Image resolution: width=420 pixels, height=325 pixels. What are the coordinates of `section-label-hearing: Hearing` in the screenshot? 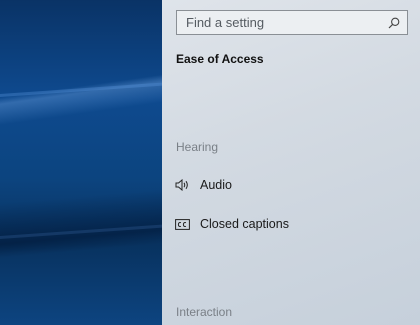 It's located at (197, 147).